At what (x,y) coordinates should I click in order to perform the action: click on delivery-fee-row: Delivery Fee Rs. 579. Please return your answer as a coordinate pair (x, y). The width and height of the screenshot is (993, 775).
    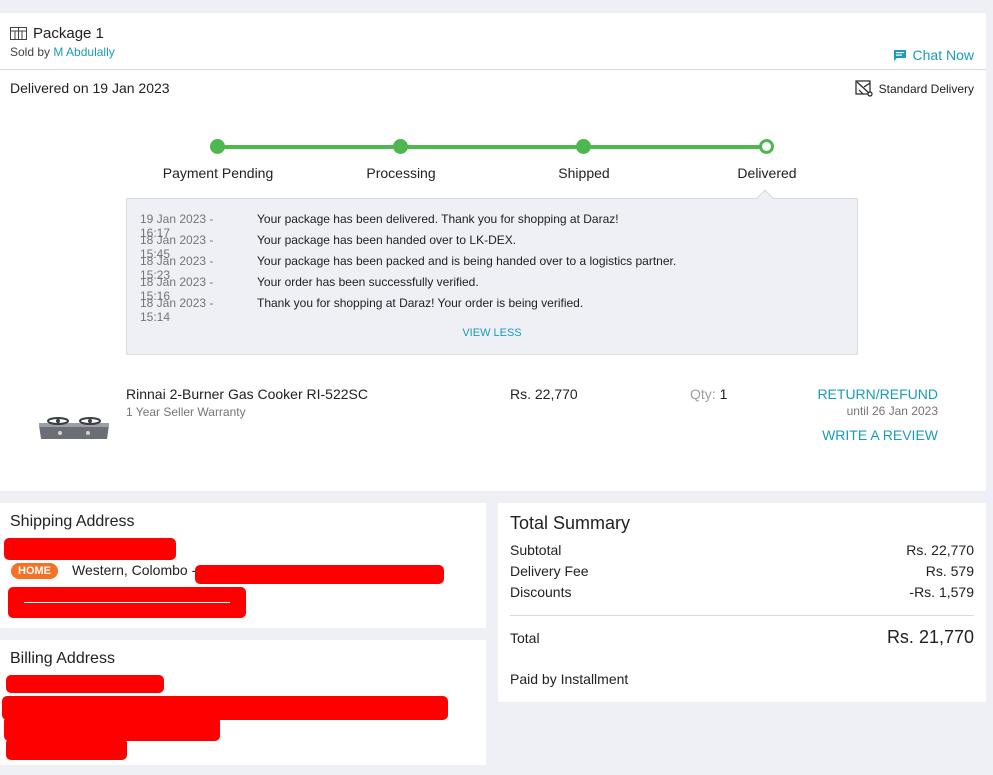
    Looking at the image, I should click on (742, 571).